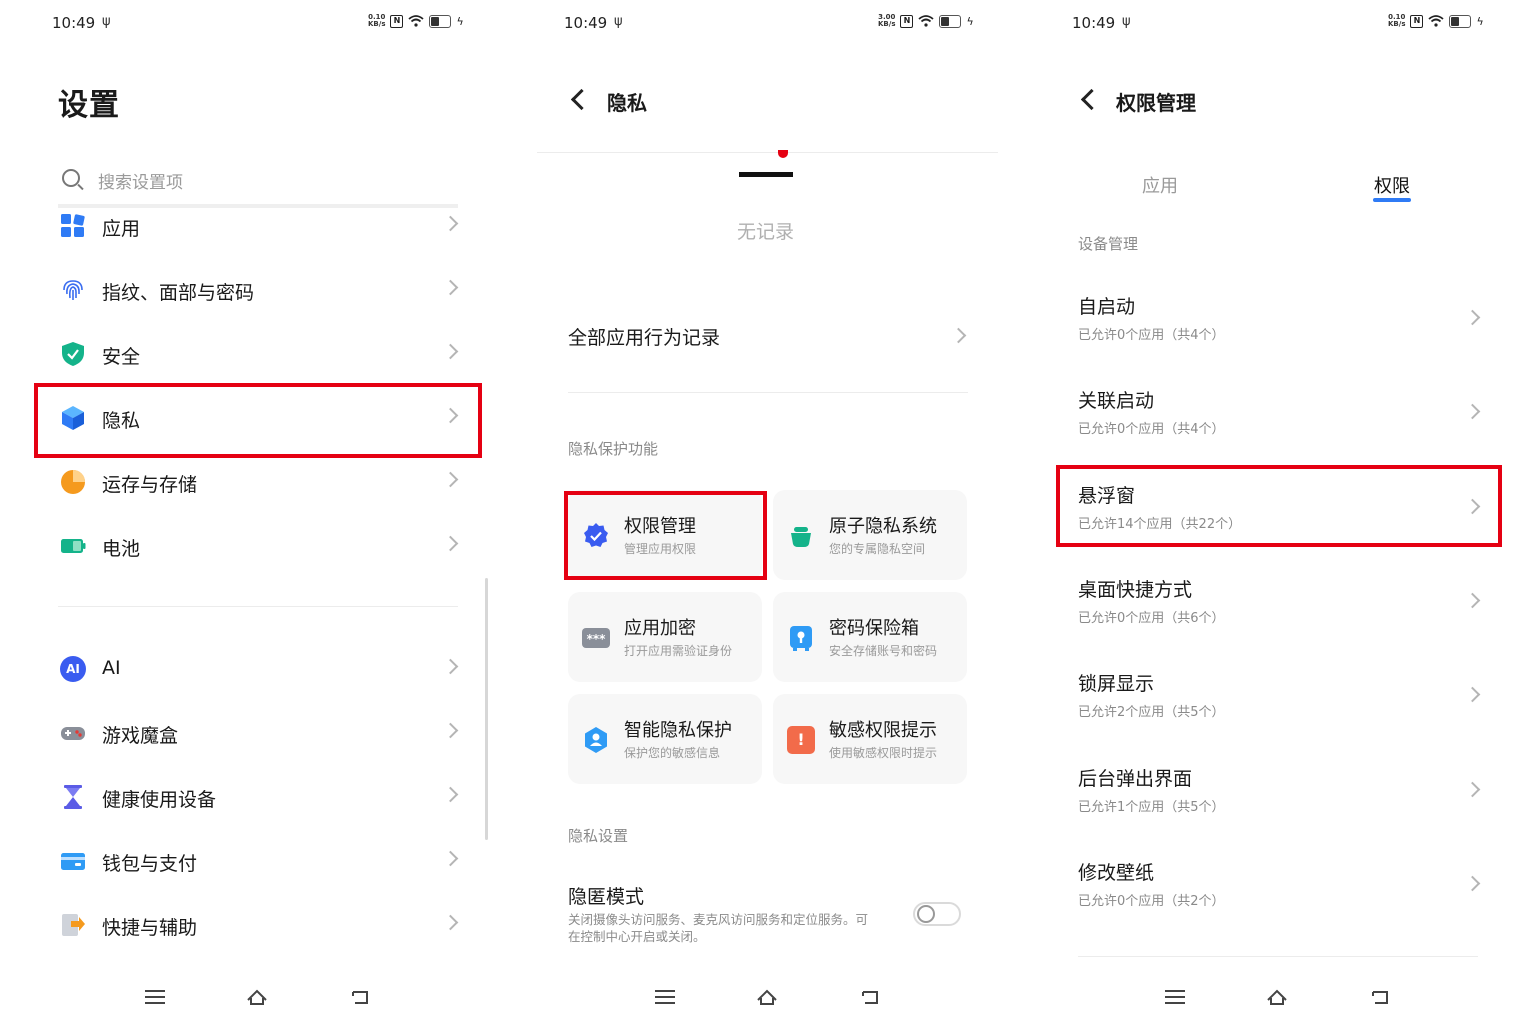 This screenshot has width=1536, height=1024. I want to click on card-sensitive-permission: ! 敏感权限提示 使用敏感权限时提示, so click(870, 739).